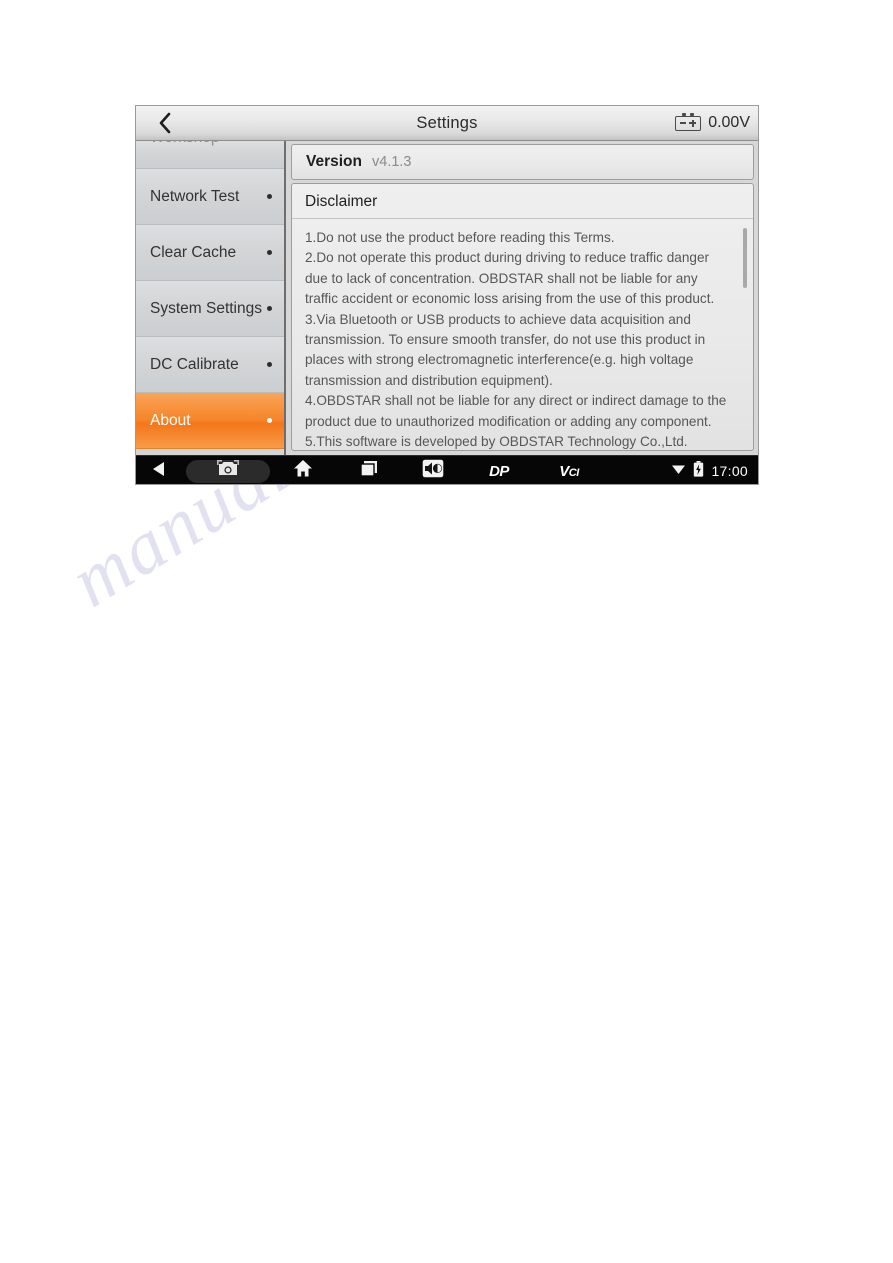 The height and width of the screenshot is (1263, 893). I want to click on disclaimer-title: Disclaimer, so click(522, 201).